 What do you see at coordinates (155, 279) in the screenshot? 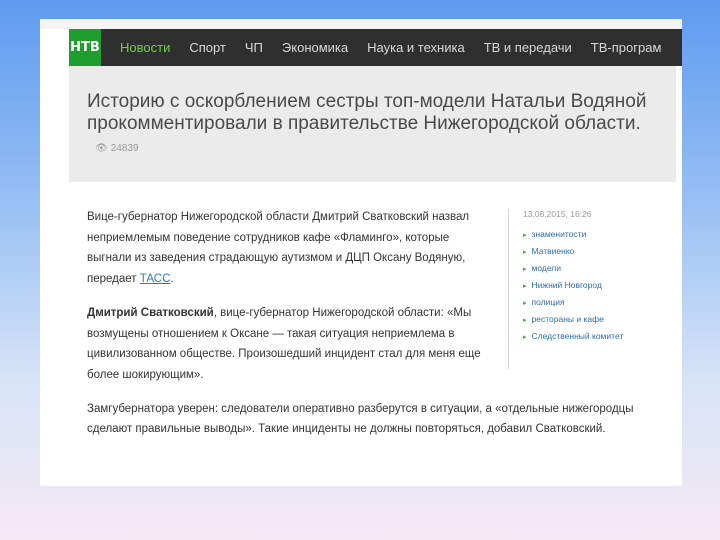
I see `tass-link: ТАСС` at bounding box center [155, 279].